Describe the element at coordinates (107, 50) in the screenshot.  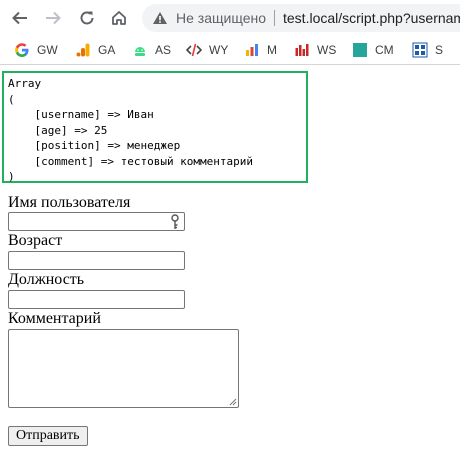
I see `bookmark-label: GA` at that location.